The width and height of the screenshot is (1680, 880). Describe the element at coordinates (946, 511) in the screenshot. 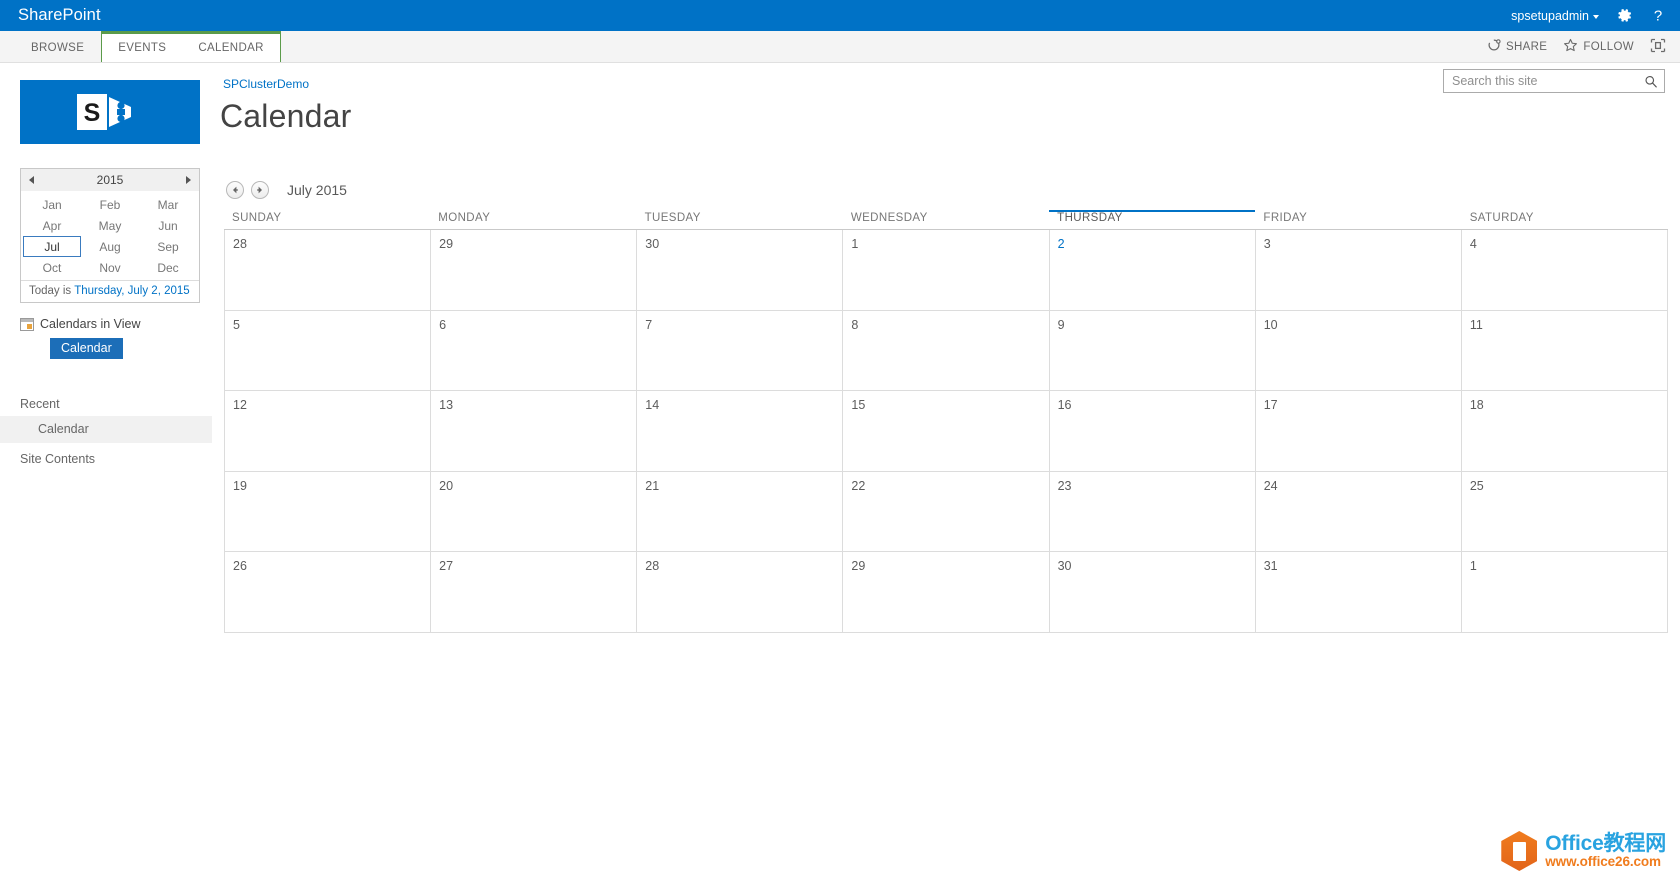

I see `day-cell: 22` at that location.